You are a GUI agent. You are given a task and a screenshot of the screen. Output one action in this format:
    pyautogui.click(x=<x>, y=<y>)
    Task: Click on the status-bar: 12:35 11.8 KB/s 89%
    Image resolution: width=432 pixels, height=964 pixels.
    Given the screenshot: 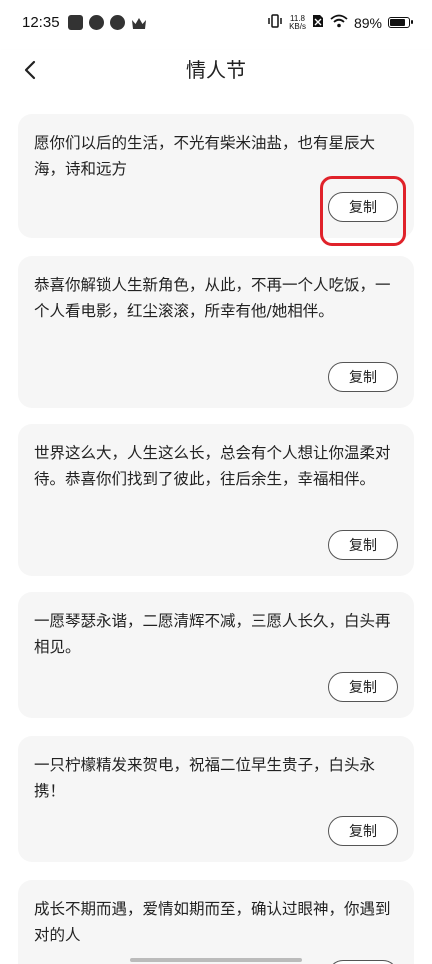 What is the action you would take?
    pyautogui.click(x=216, y=25)
    